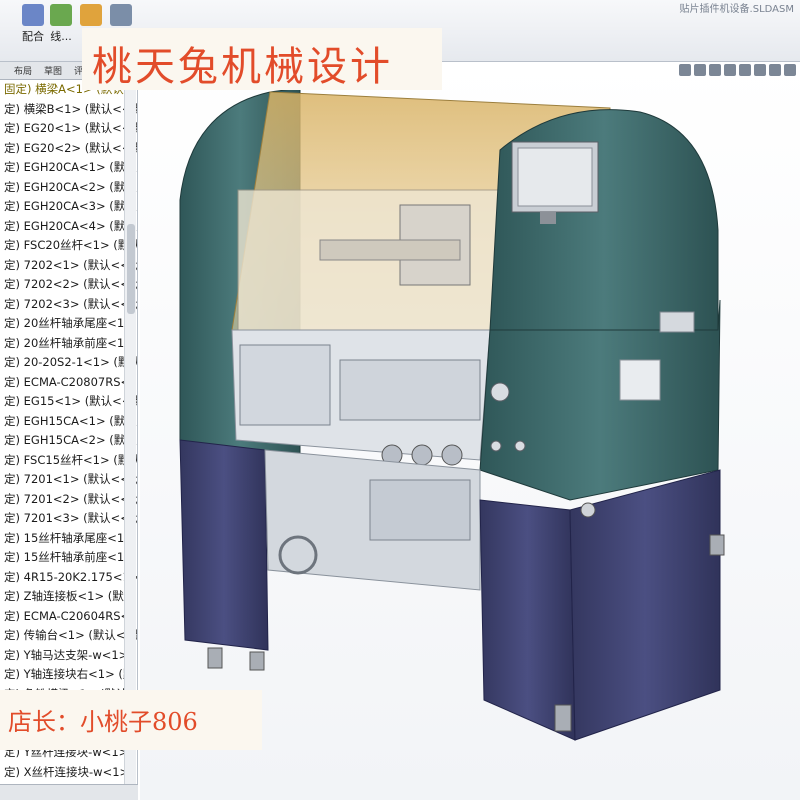 The image size is (800, 800). What do you see at coordinates (121, 15) in the screenshot?
I see `tool-icon` at bounding box center [121, 15].